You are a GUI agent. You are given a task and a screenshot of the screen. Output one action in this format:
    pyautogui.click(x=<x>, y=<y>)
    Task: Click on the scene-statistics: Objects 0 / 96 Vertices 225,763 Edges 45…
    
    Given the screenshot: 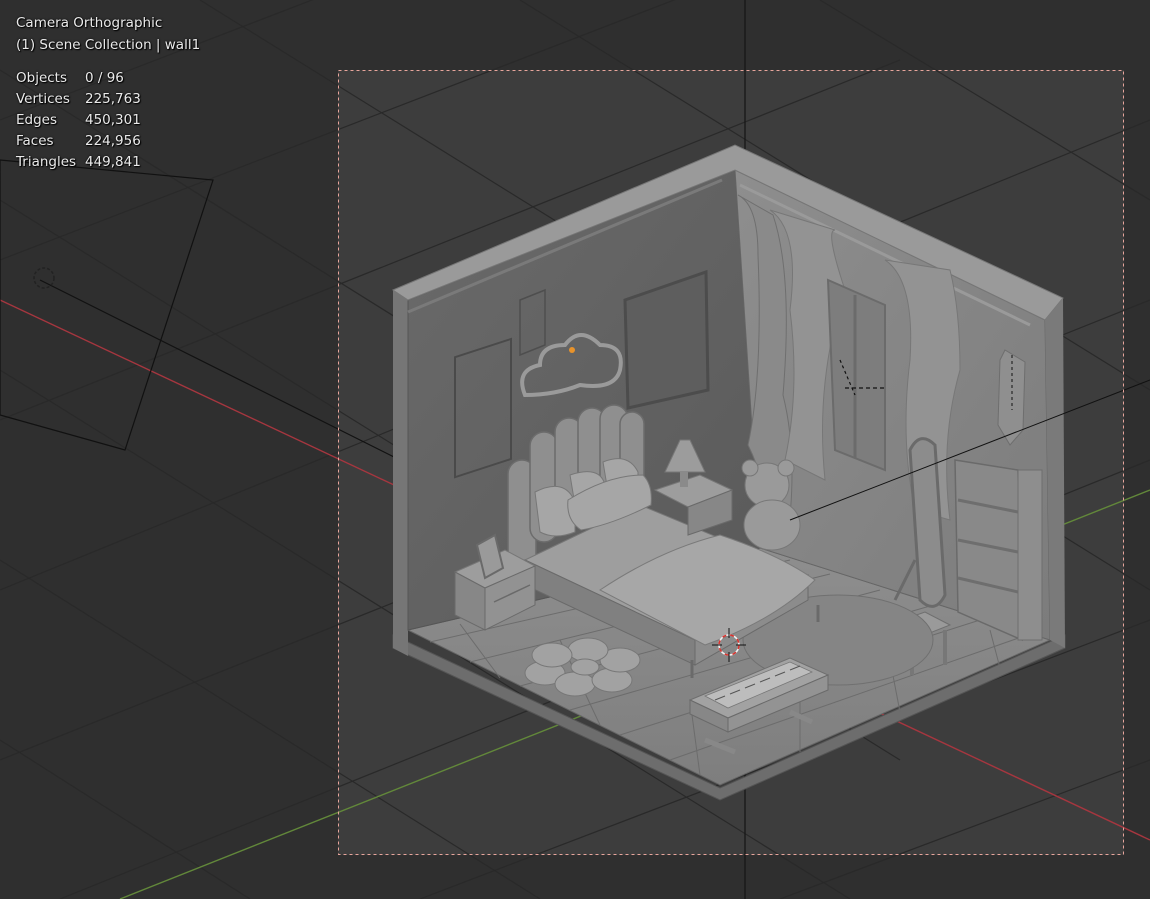 What is the action you would take?
    pyautogui.click(x=78, y=120)
    